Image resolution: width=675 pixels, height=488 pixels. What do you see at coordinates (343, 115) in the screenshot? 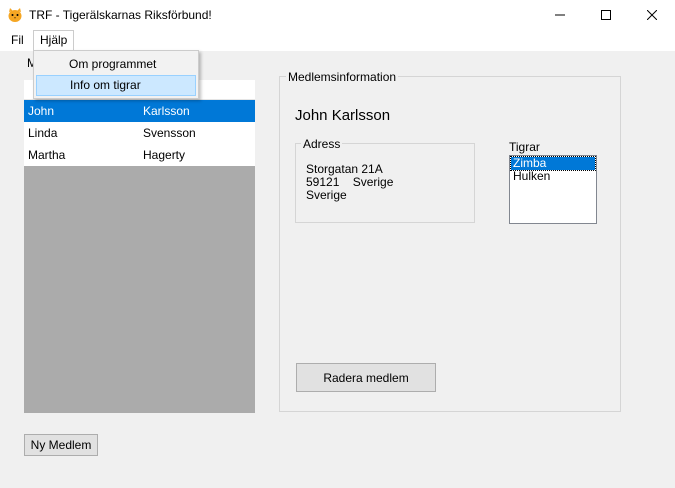
I see `member-name: John Karlsson` at bounding box center [343, 115].